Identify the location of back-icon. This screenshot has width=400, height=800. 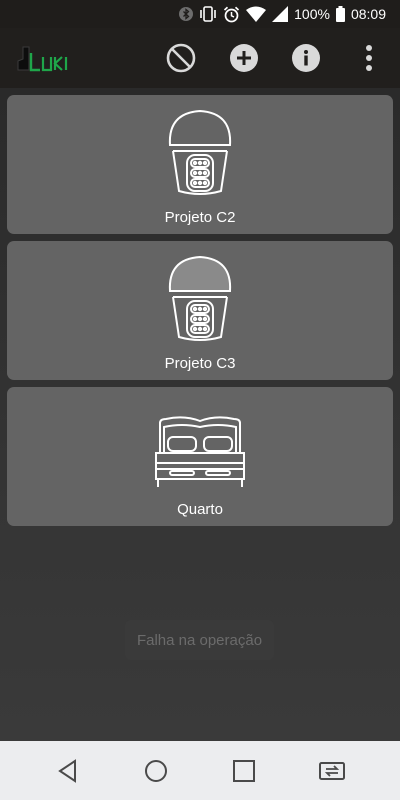
(67, 771).